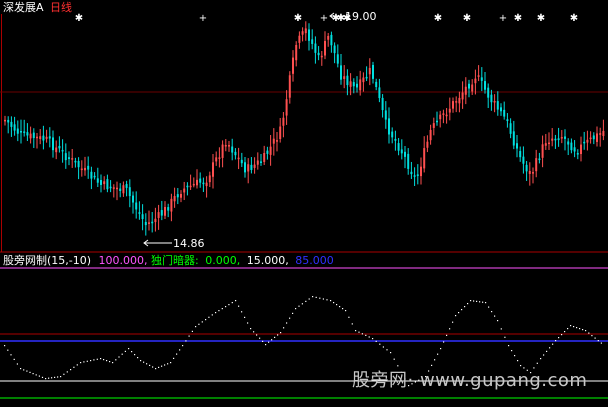  I want to click on indicator-name: 股旁网制(15,-10), so click(47, 260).